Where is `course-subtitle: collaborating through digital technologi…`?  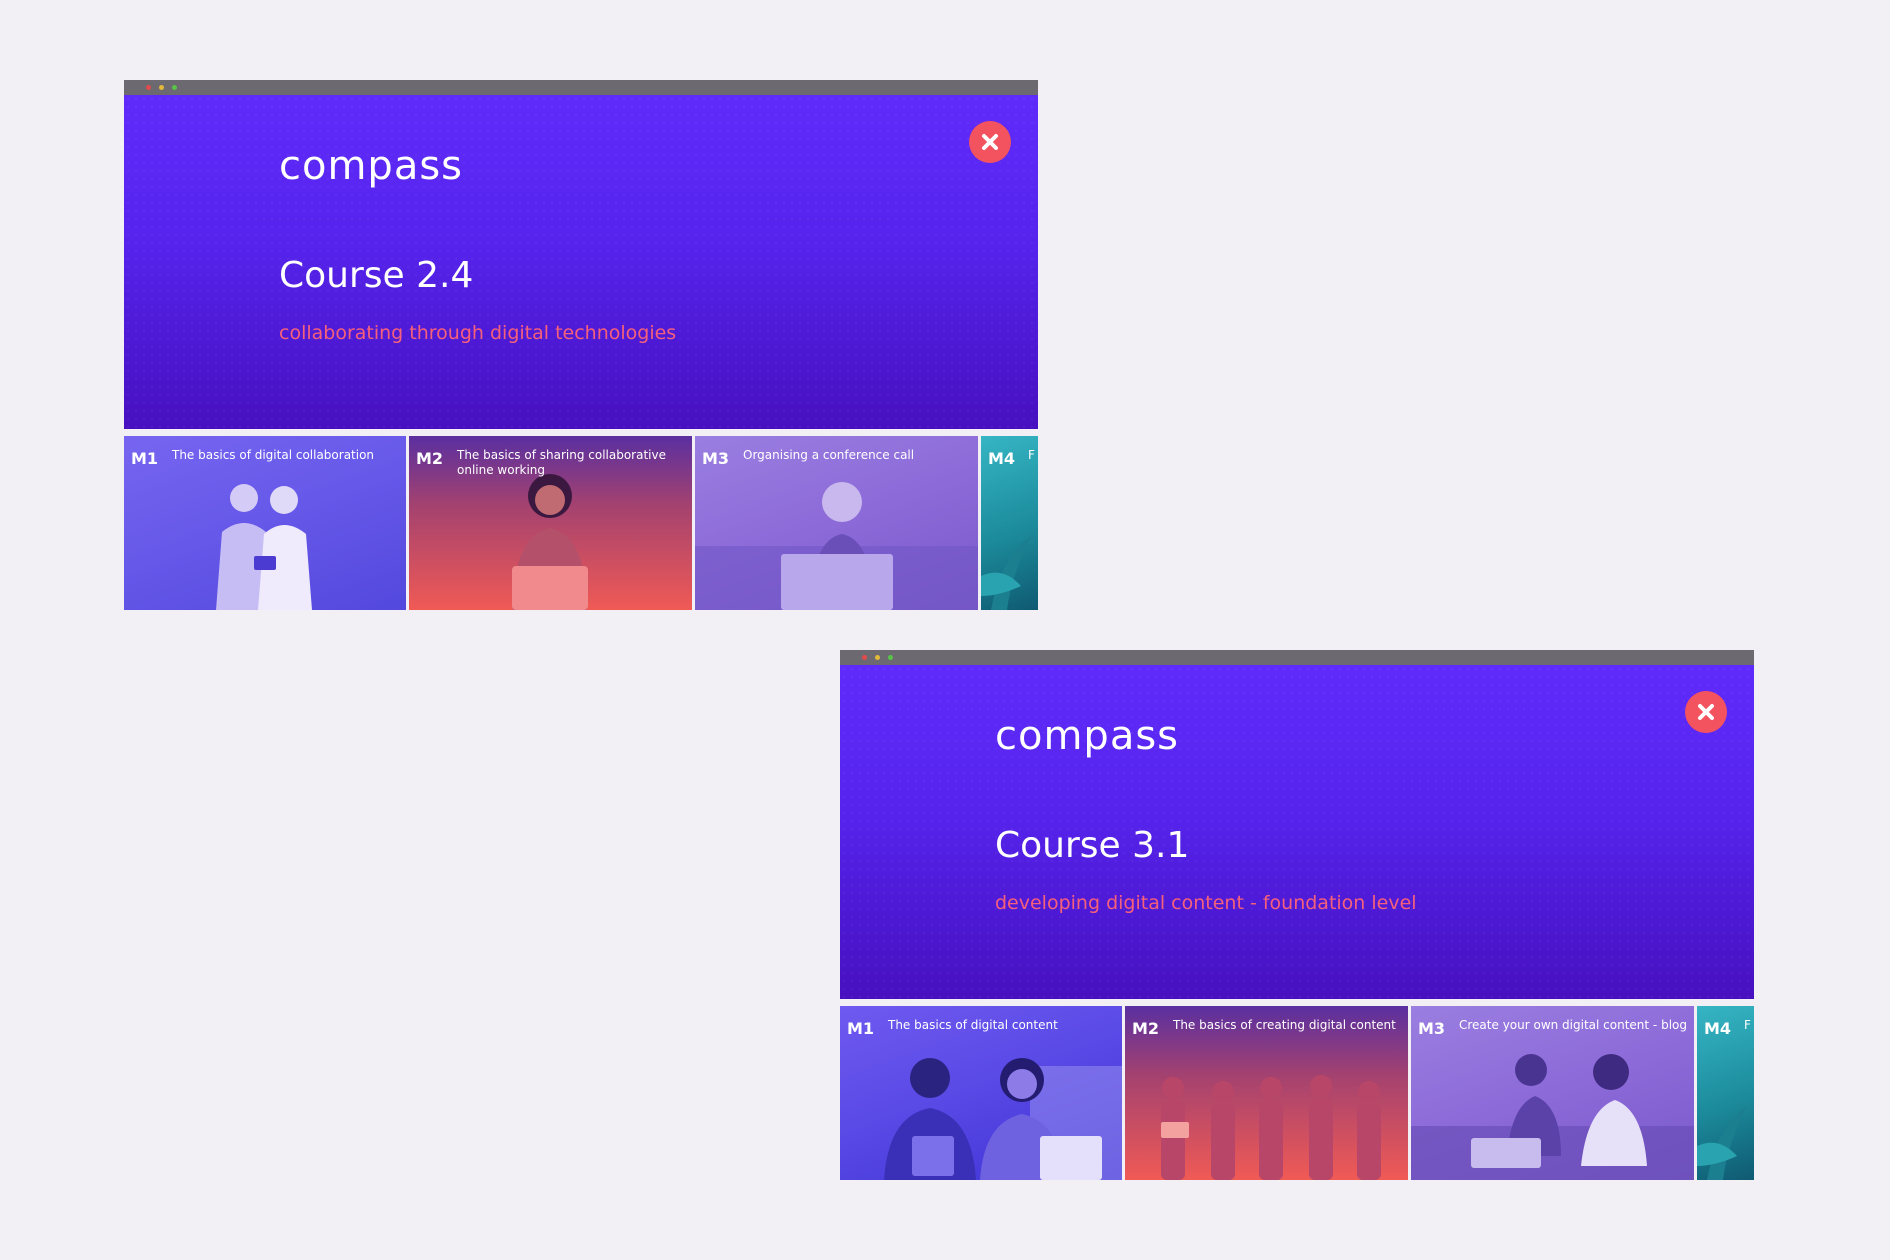
course-subtitle: collaborating through digital technologi… is located at coordinates (478, 333).